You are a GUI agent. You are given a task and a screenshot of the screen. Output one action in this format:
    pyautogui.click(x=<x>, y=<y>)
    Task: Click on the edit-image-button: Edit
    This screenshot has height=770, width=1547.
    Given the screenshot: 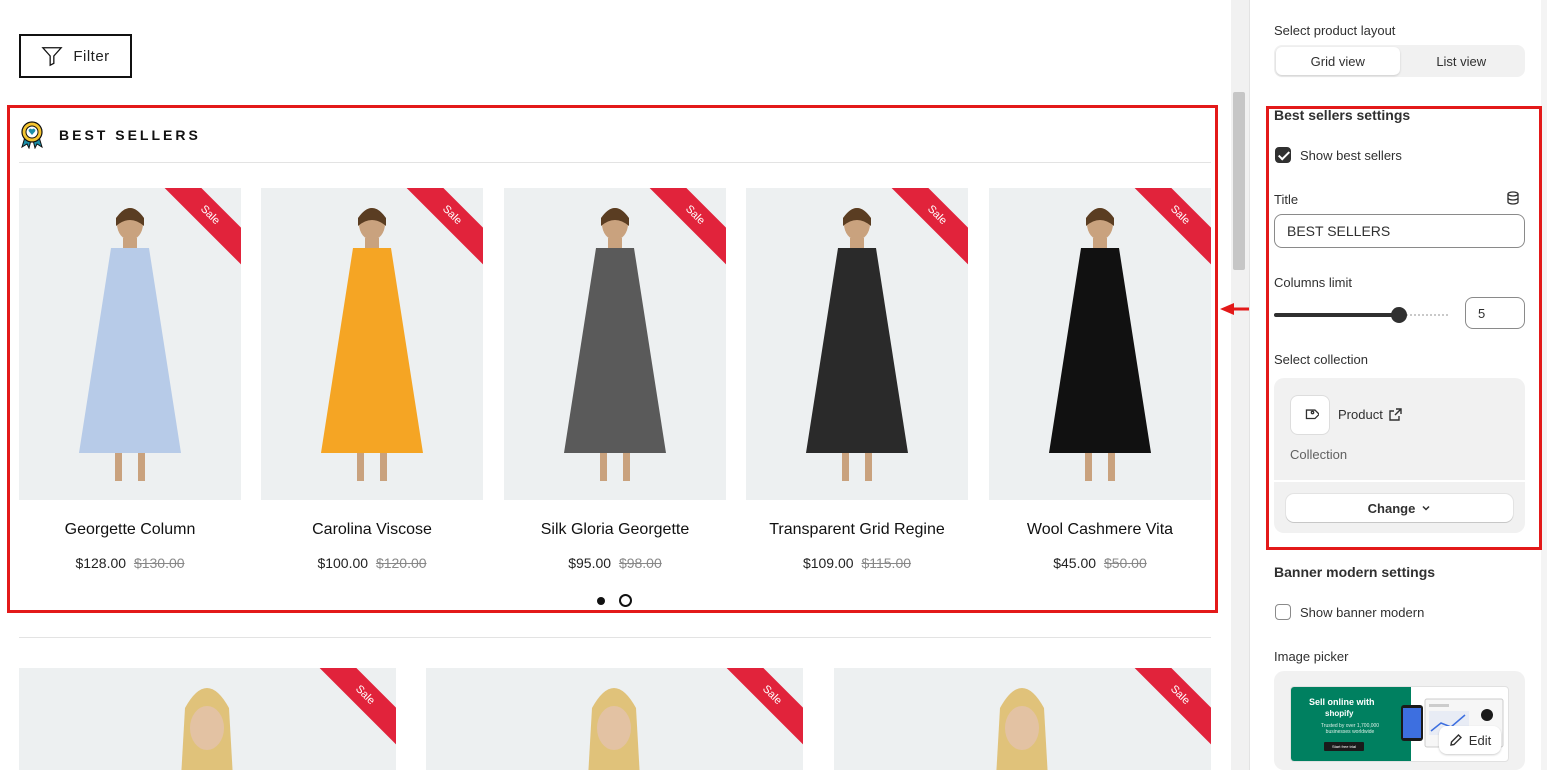 What is the action you would take?
    pyautogui.click(x=1470, y=740)
    